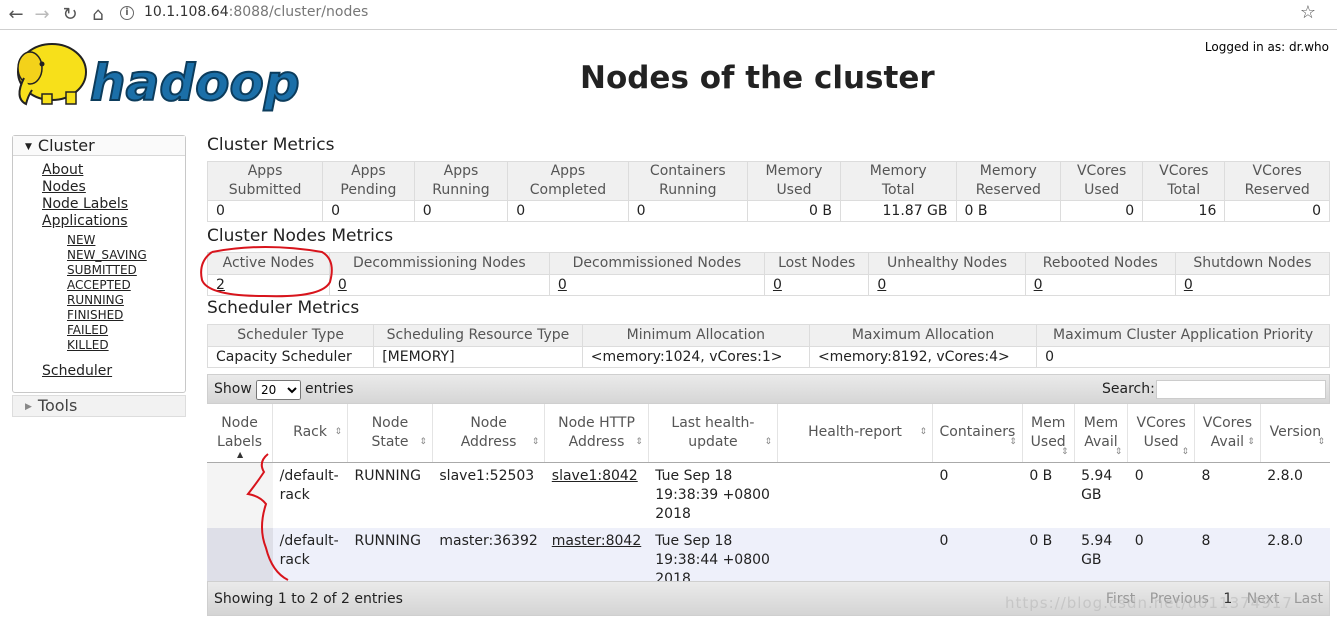 This screenshot has width=1337, height=624. What do you see at coordinates (368, 181) in the screenshot?
I see `cm-header: Apps Pending` at bounding box center [368, 181].